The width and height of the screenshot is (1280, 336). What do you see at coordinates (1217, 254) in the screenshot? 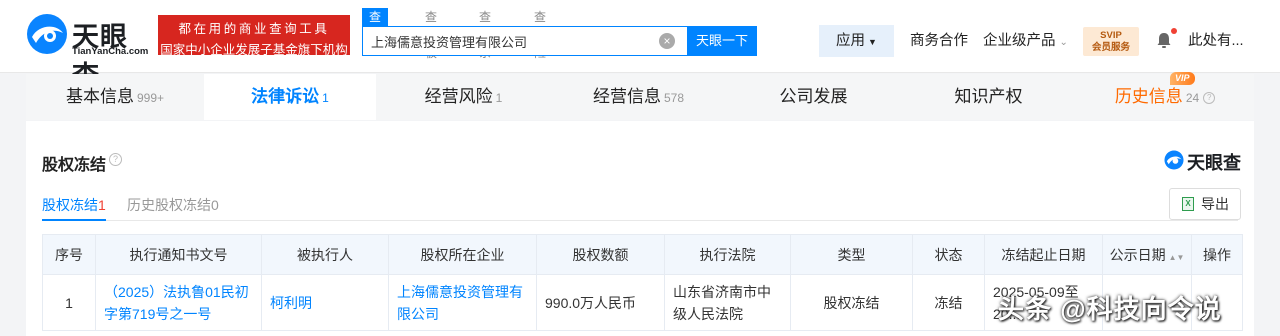
I see `col-header: 操作` at bounding box center [1217, 254].